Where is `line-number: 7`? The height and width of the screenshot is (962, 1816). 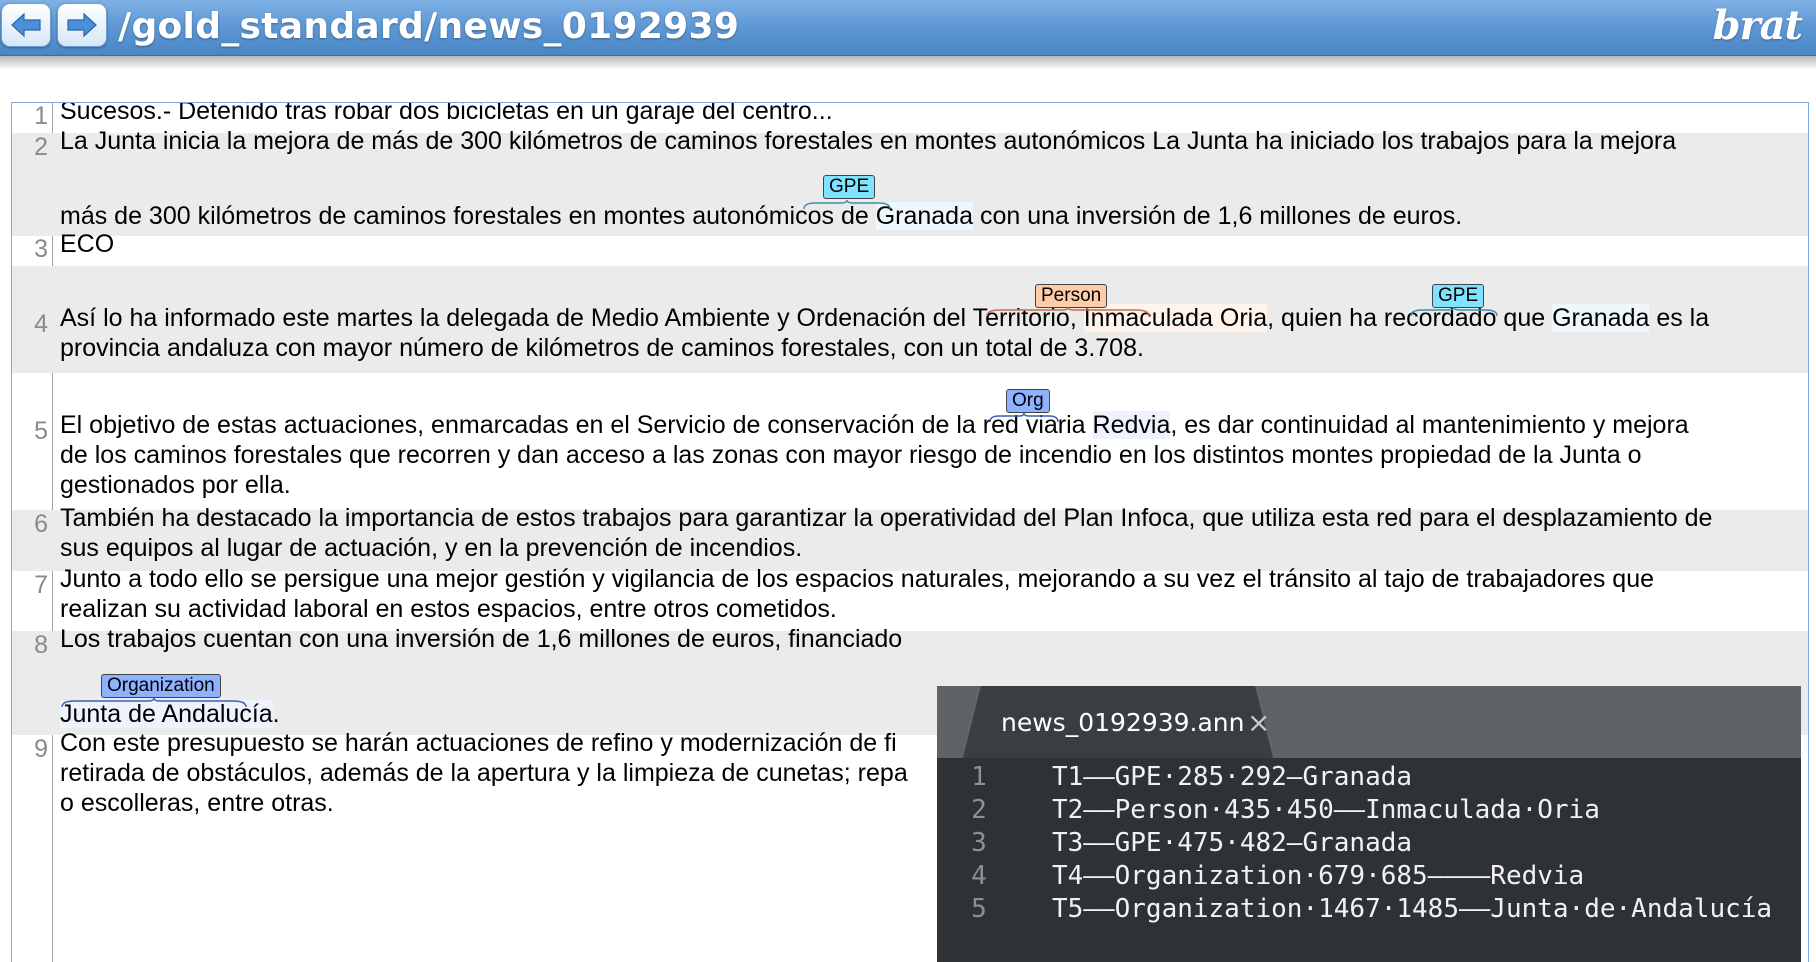
line-number: 7 is located at coordinates (41, 585).